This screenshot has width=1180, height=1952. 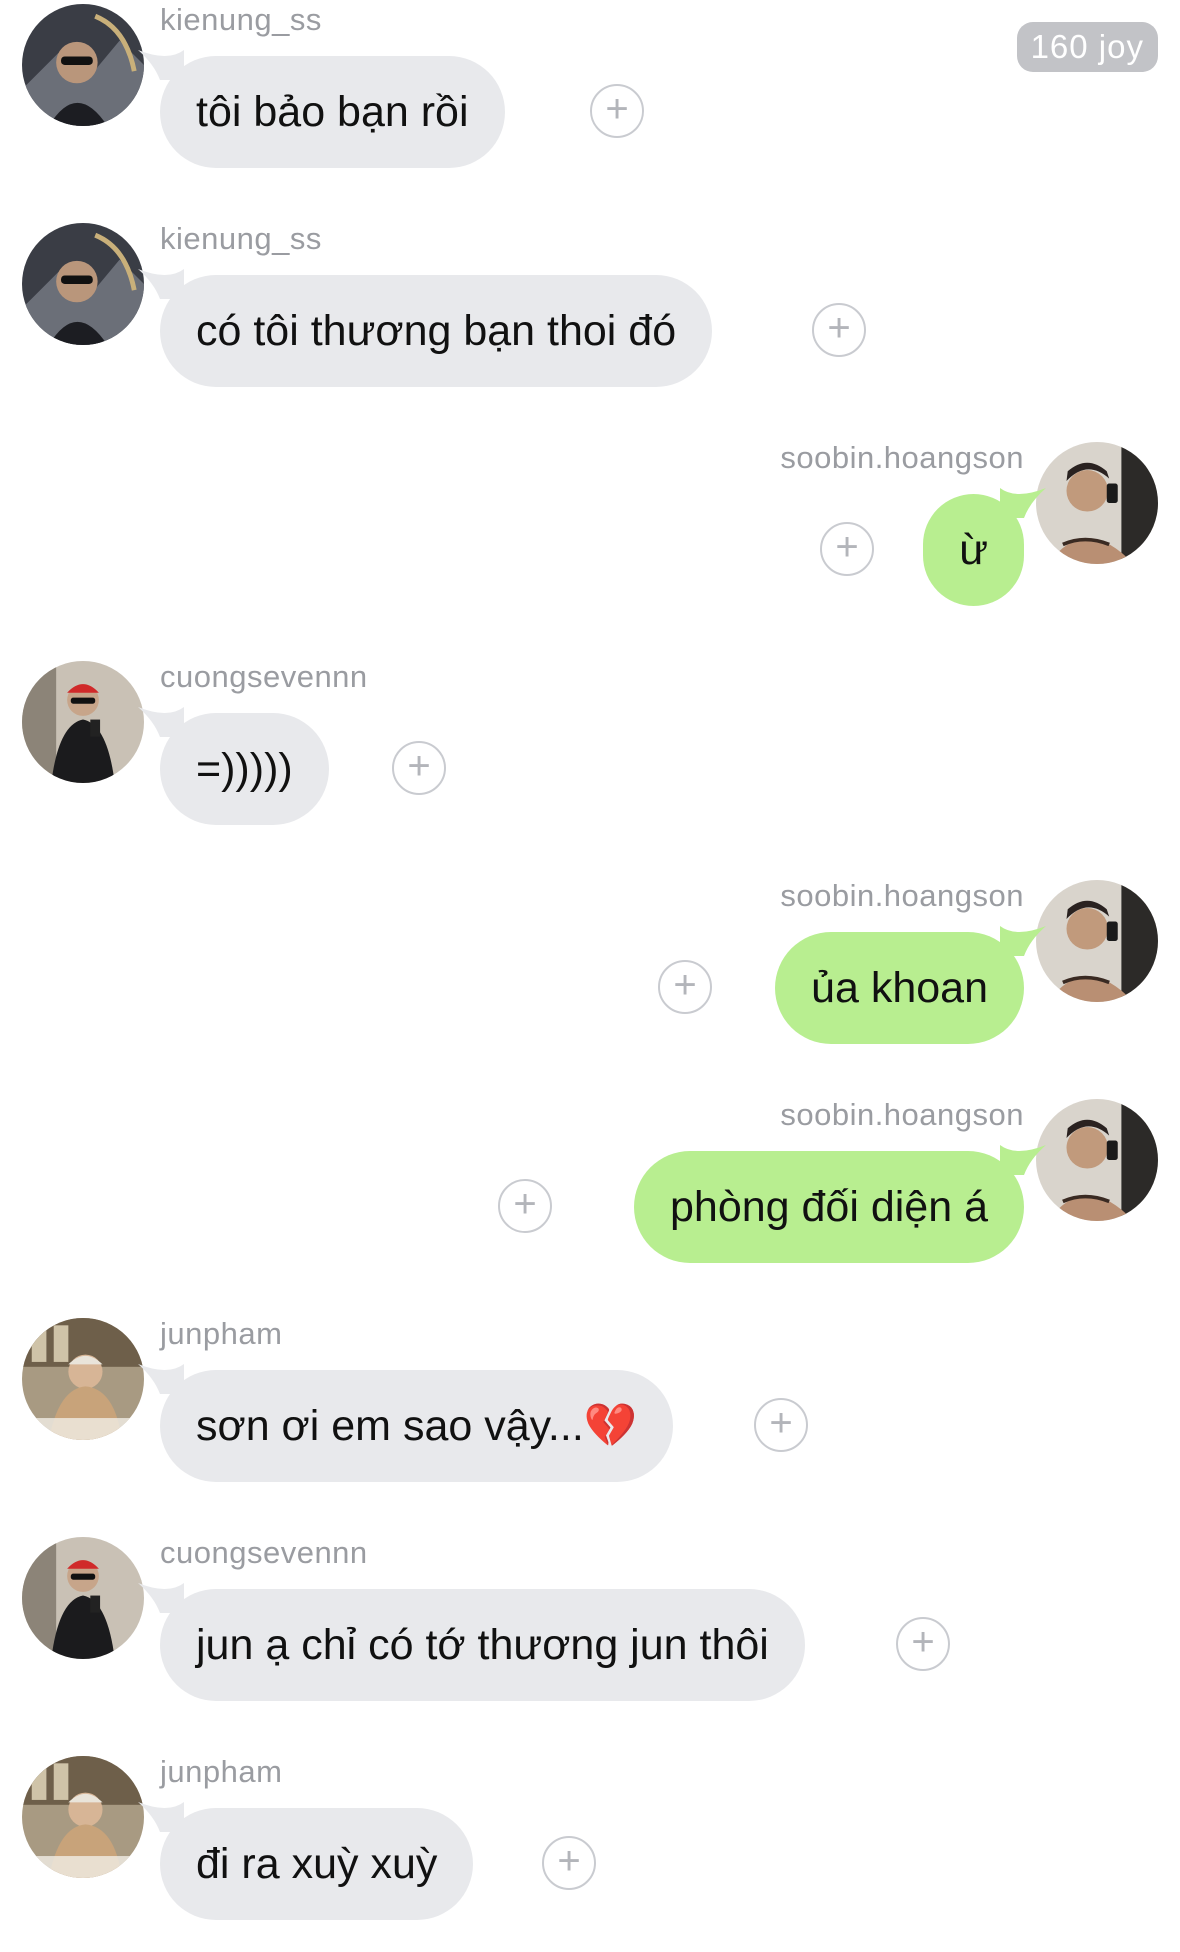 I want to click on message-text: jun ạ chỉ có tớ thương jun thôi, so click(x=482, y=1644).